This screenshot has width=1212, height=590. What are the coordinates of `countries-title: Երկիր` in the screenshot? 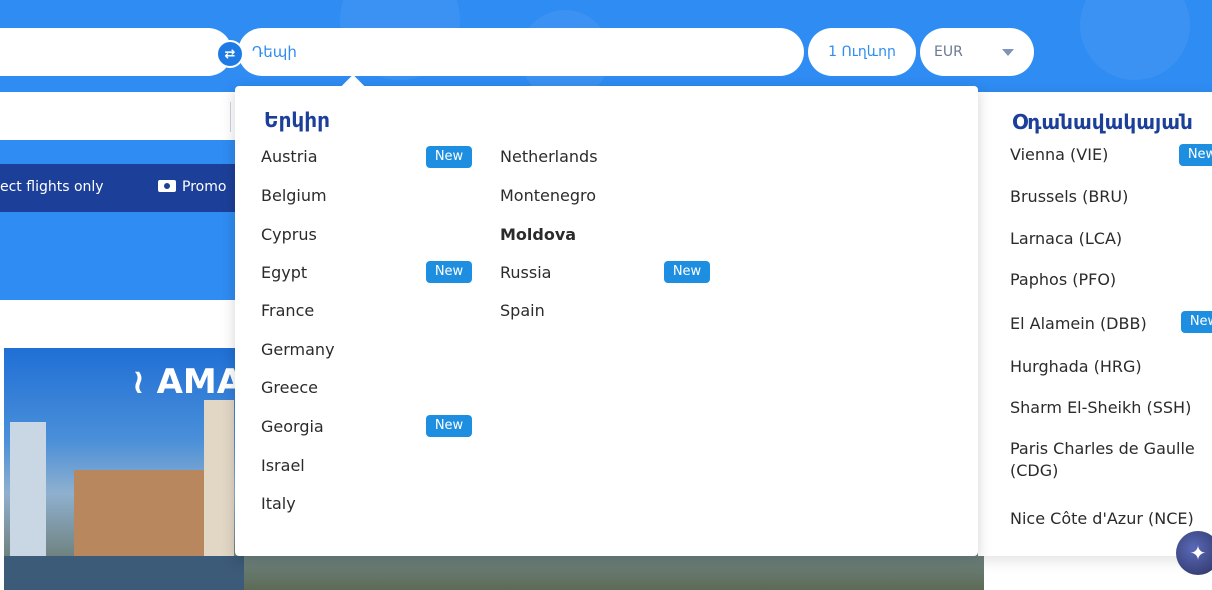 It's located at (297, 120).